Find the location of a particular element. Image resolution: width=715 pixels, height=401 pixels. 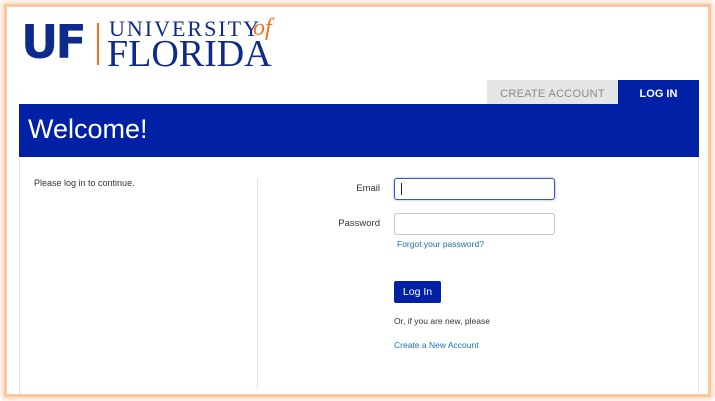

logo-florida-text: FLORIDA is located at coordinates (189, 54).